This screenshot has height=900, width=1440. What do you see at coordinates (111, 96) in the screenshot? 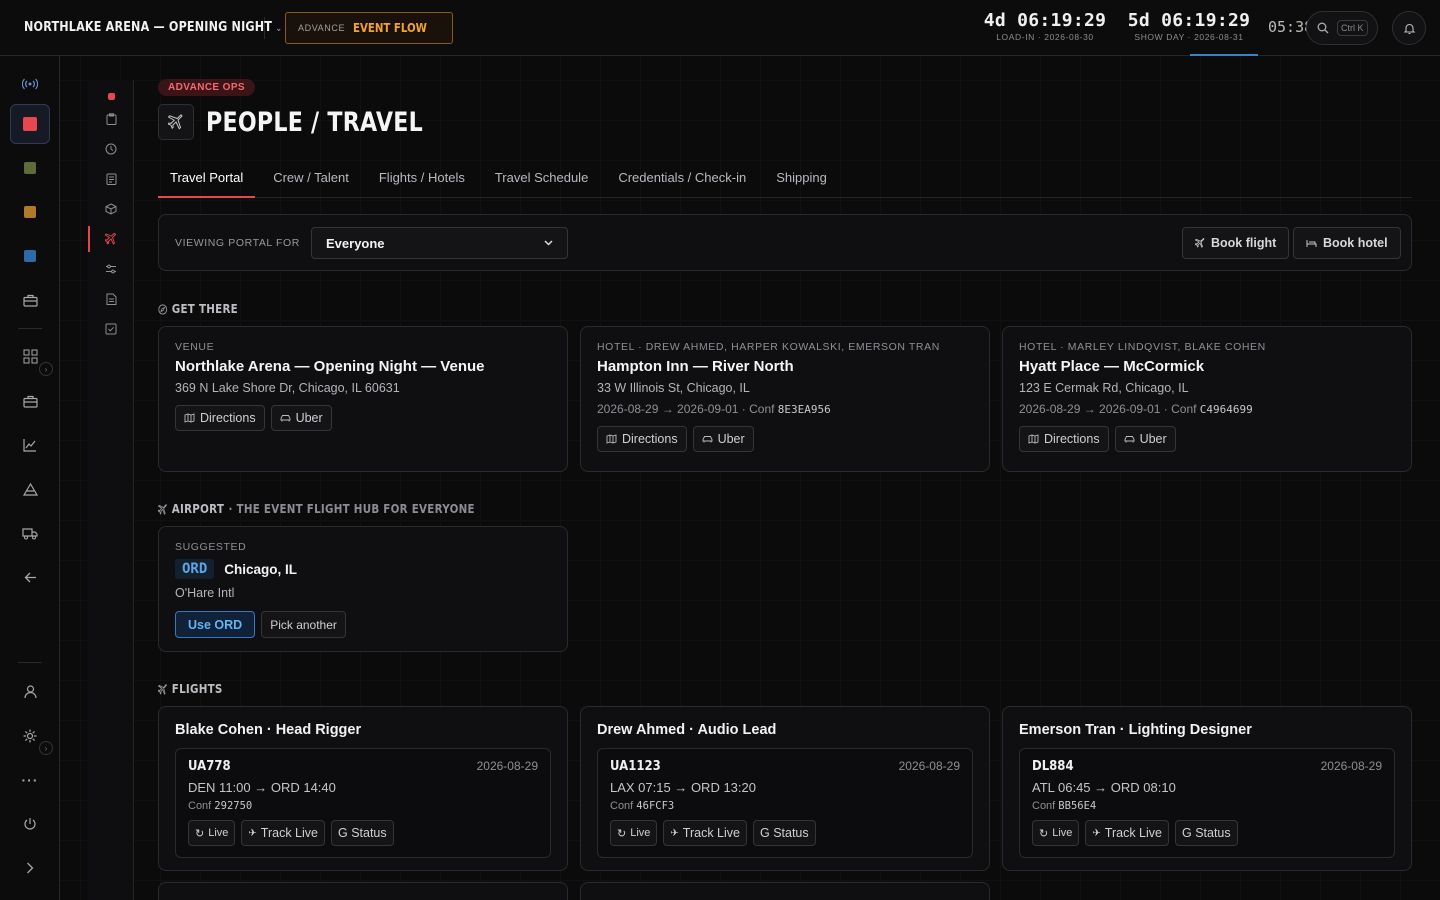
I see `subrail-status` at bounding box center [111, 96].